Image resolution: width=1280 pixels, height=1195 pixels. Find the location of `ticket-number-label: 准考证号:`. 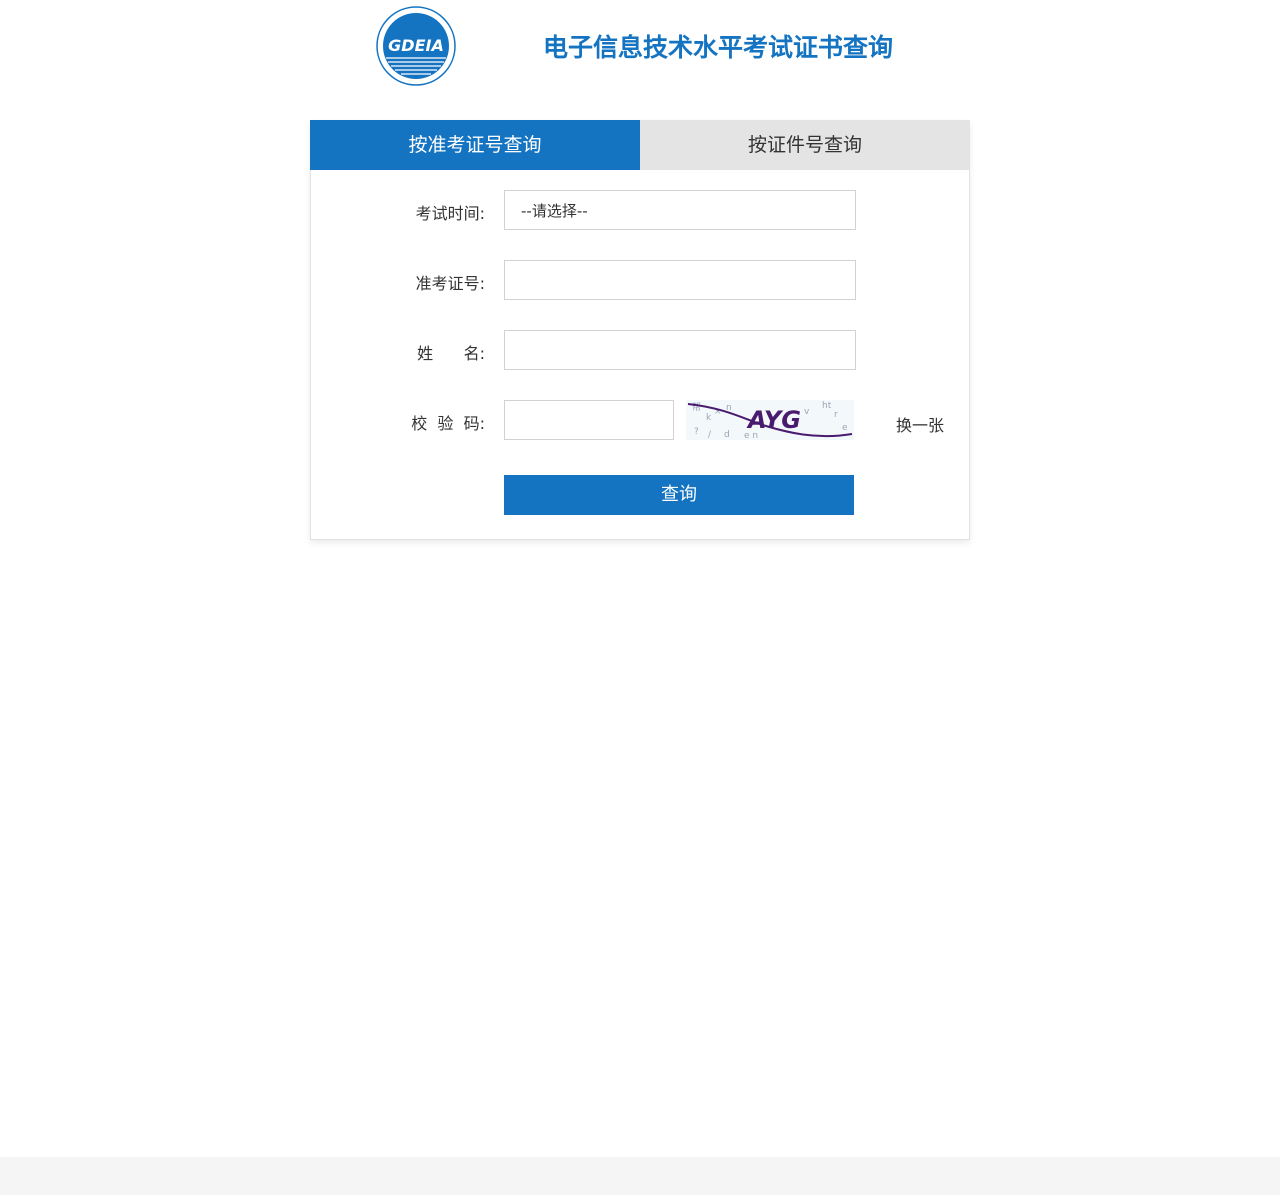

ticket-number-label: 准考证号: is located at coordinates (450, 283).